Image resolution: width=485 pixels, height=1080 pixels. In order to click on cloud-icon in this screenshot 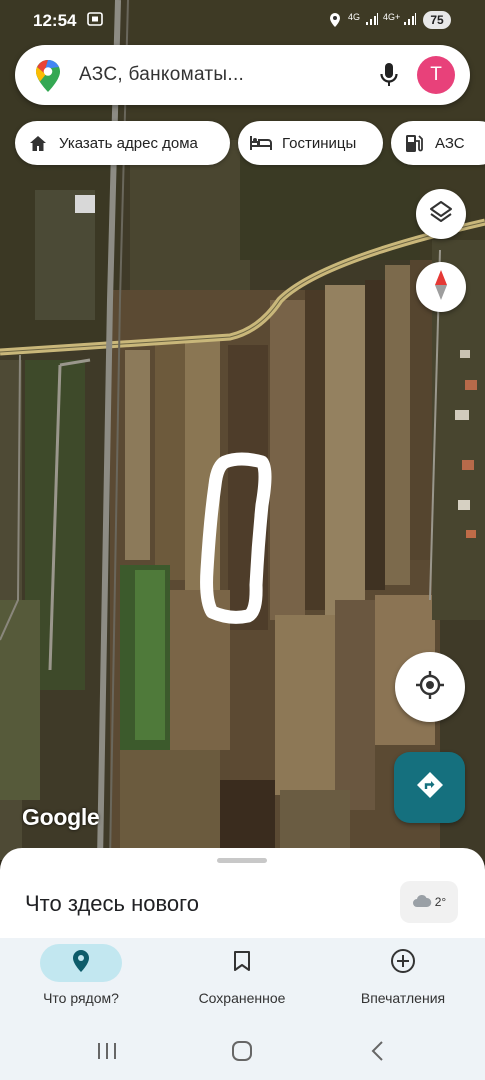, I will do `click(422, 902)`.